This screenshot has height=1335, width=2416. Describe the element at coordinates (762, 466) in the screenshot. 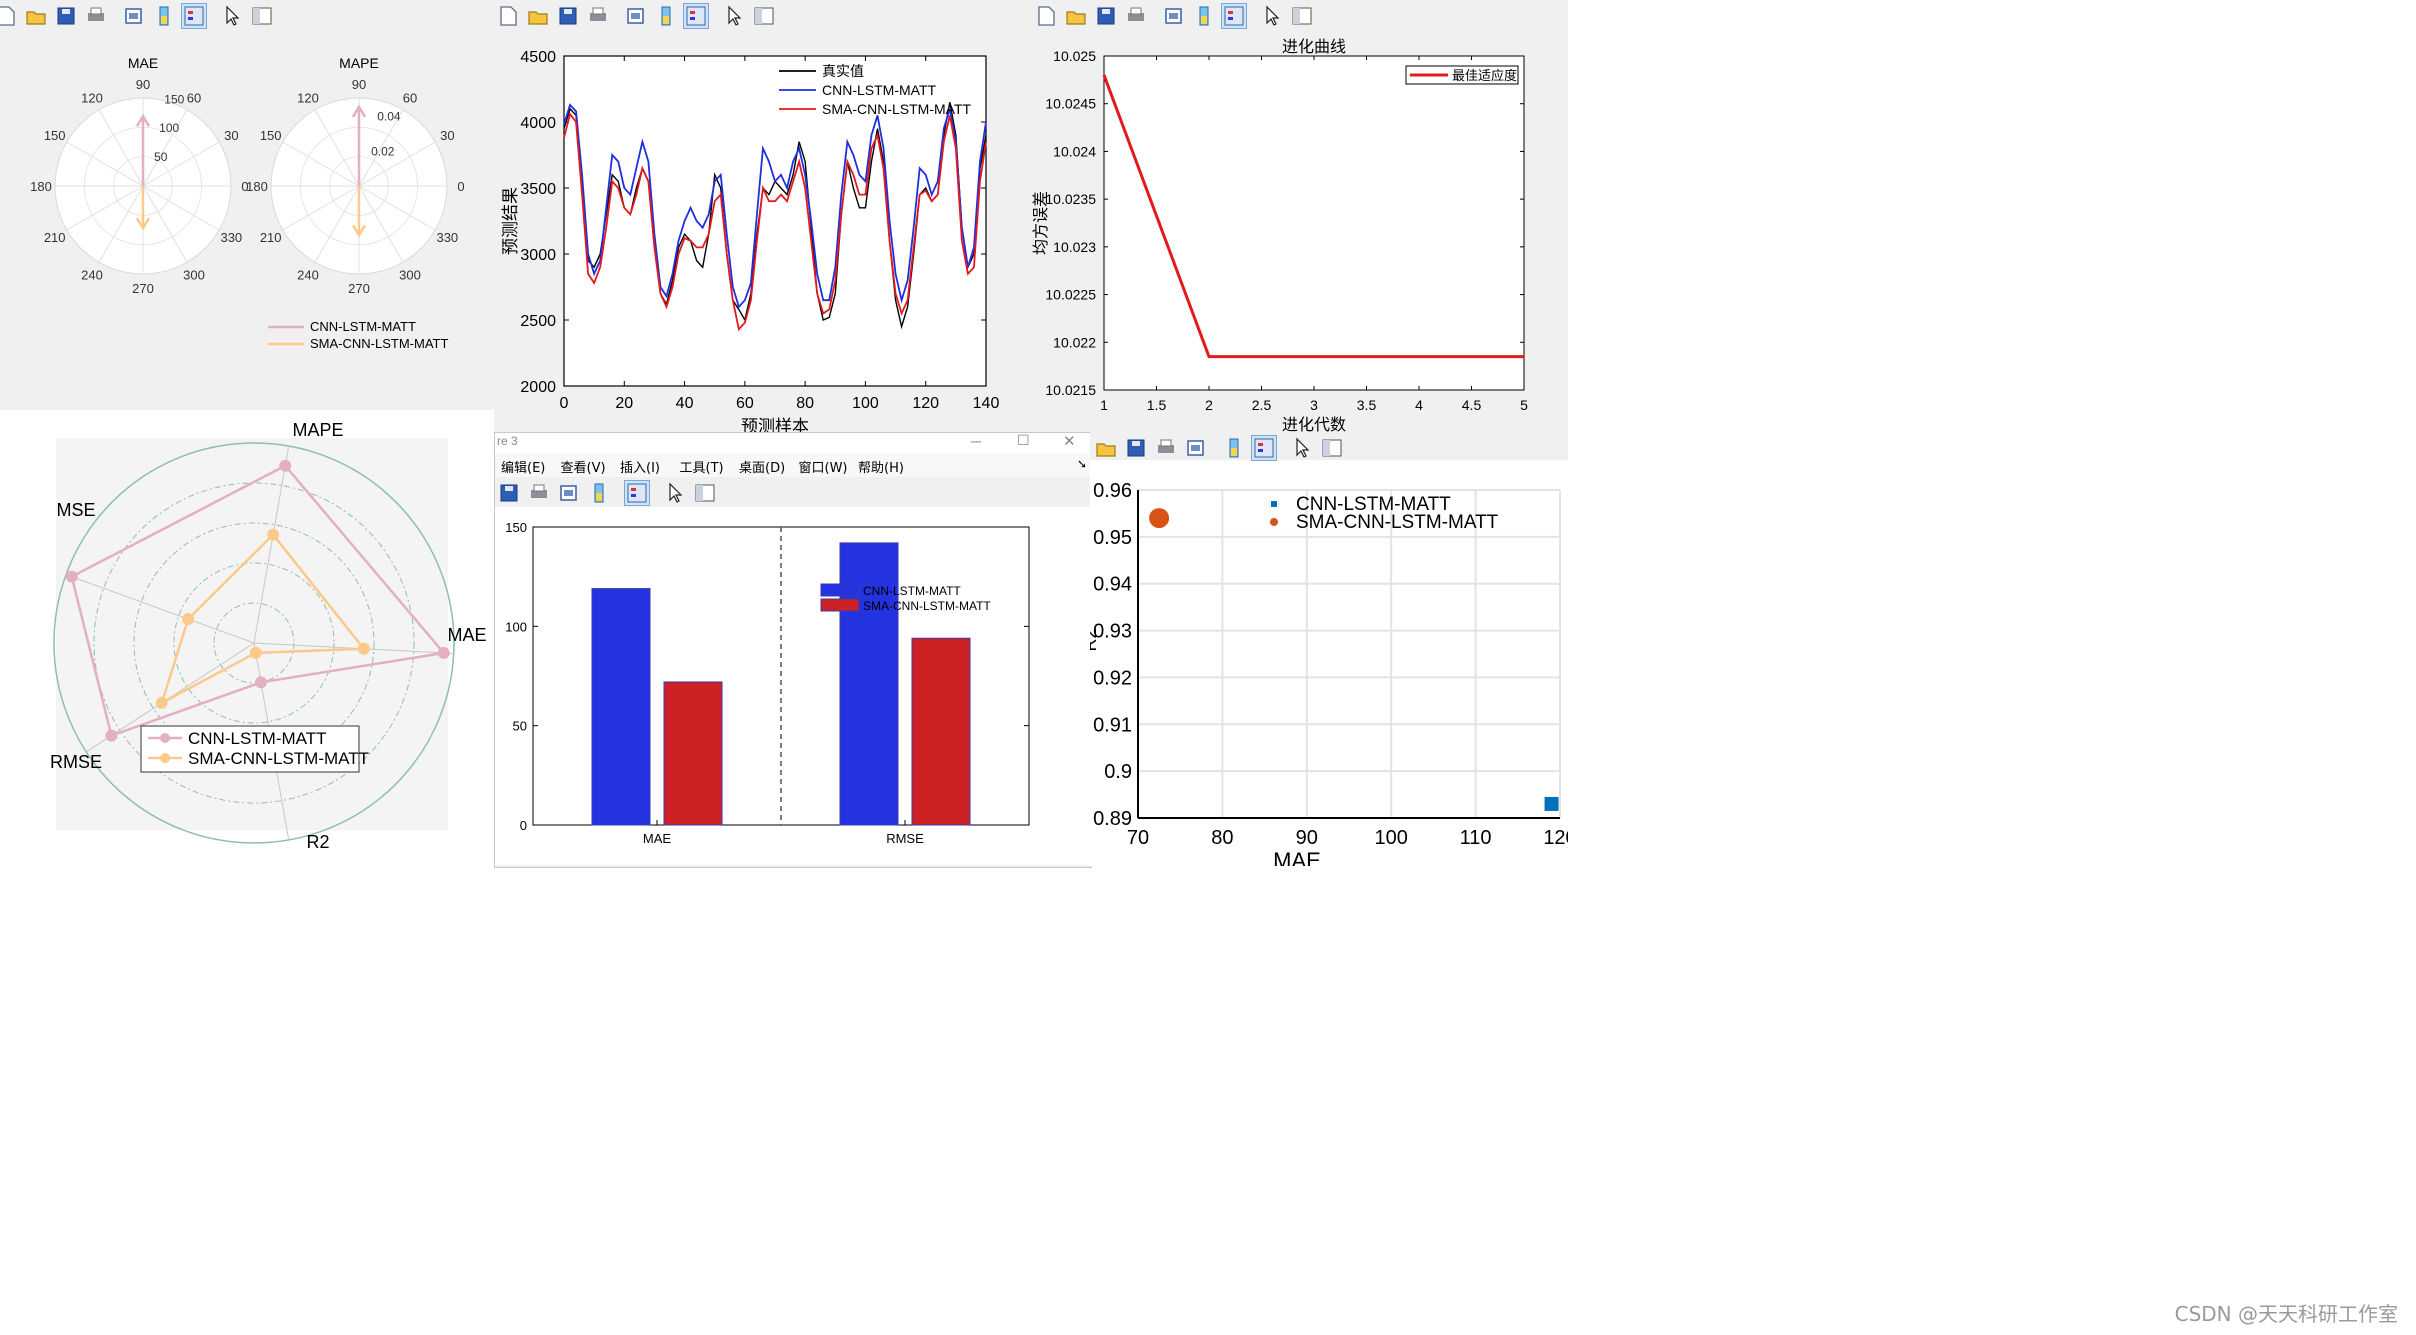

I see `menu-item: 桌面(D)` at that location.